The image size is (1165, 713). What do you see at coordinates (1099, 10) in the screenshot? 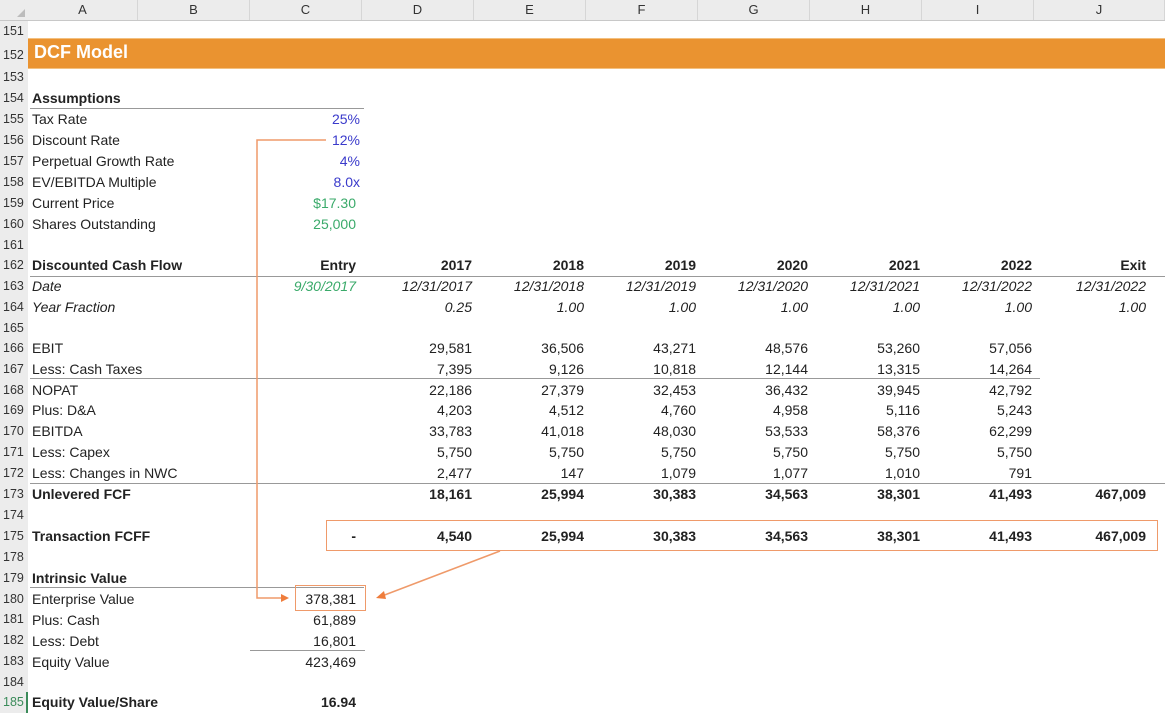
I see `column-header-j: J` at bounding box center [1099, 10].